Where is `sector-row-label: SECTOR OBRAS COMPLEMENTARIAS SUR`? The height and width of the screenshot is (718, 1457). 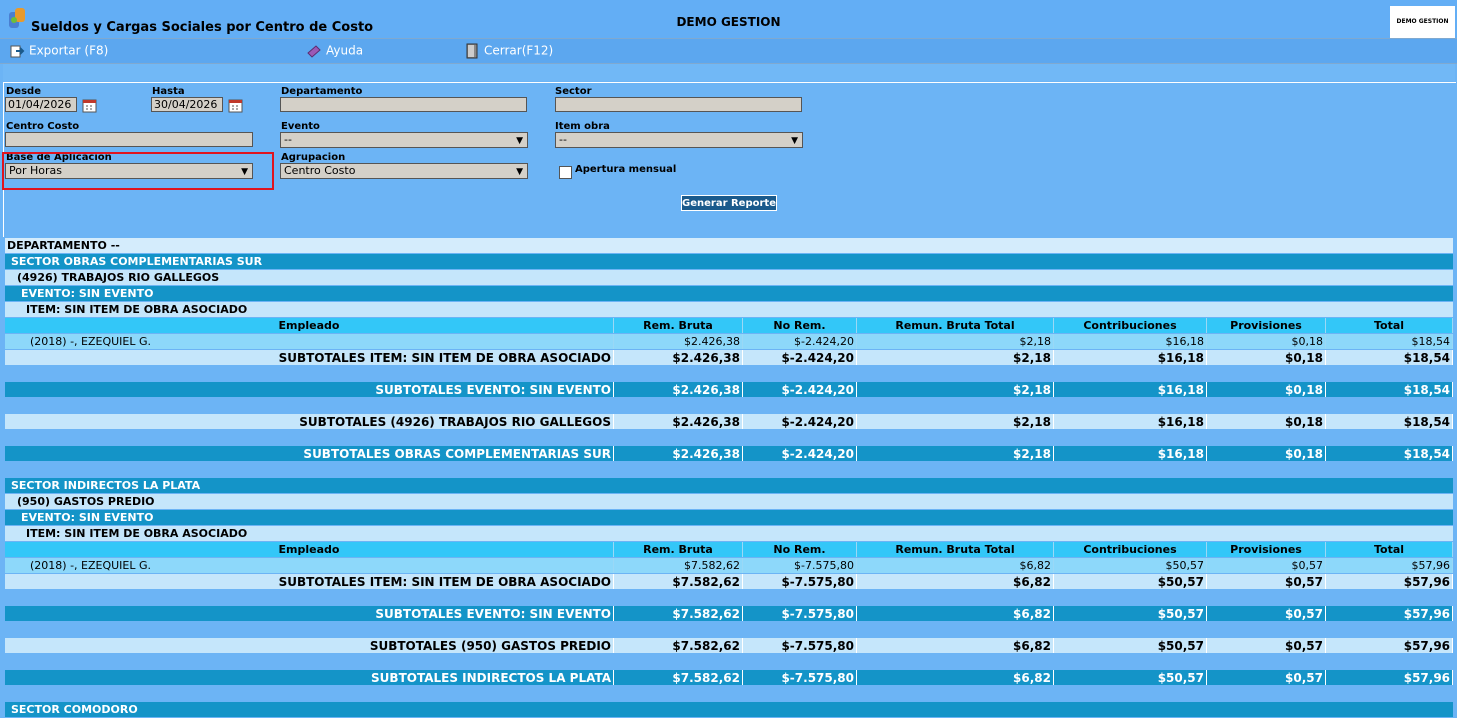 sector-row-label: SECTOR OBRAS COMPLEMENTARIAS SUR is located at coordinates (729, 261).